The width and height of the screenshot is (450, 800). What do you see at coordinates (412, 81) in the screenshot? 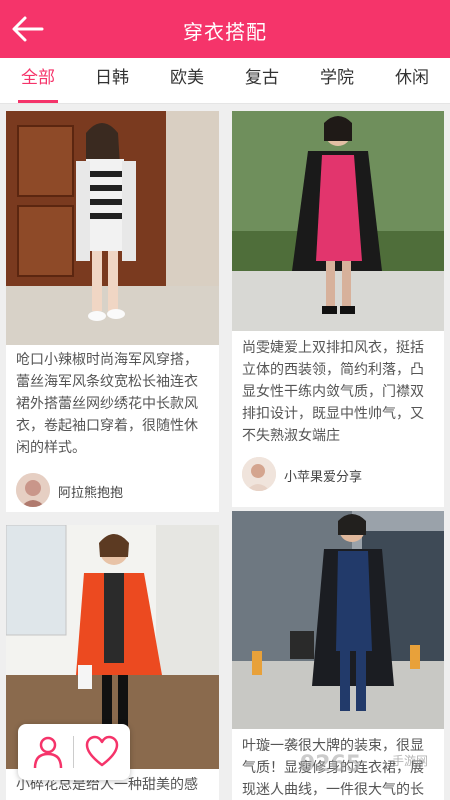
I see `tab-casual: 休闲` at bounding box center [412, 81].